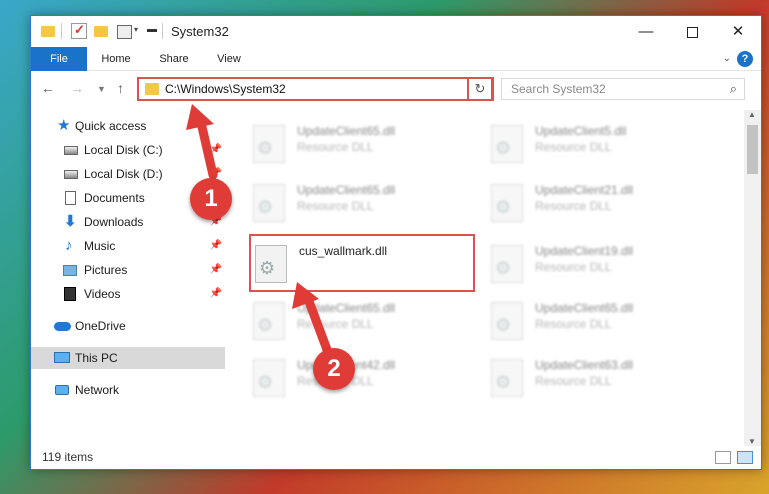 Image resolution: width=769 pixels, height=494 pixels. What do you see at coordinates (200, 117) in the screenshot?
I see `arrow-1-head` at bounding box center [200, 117].